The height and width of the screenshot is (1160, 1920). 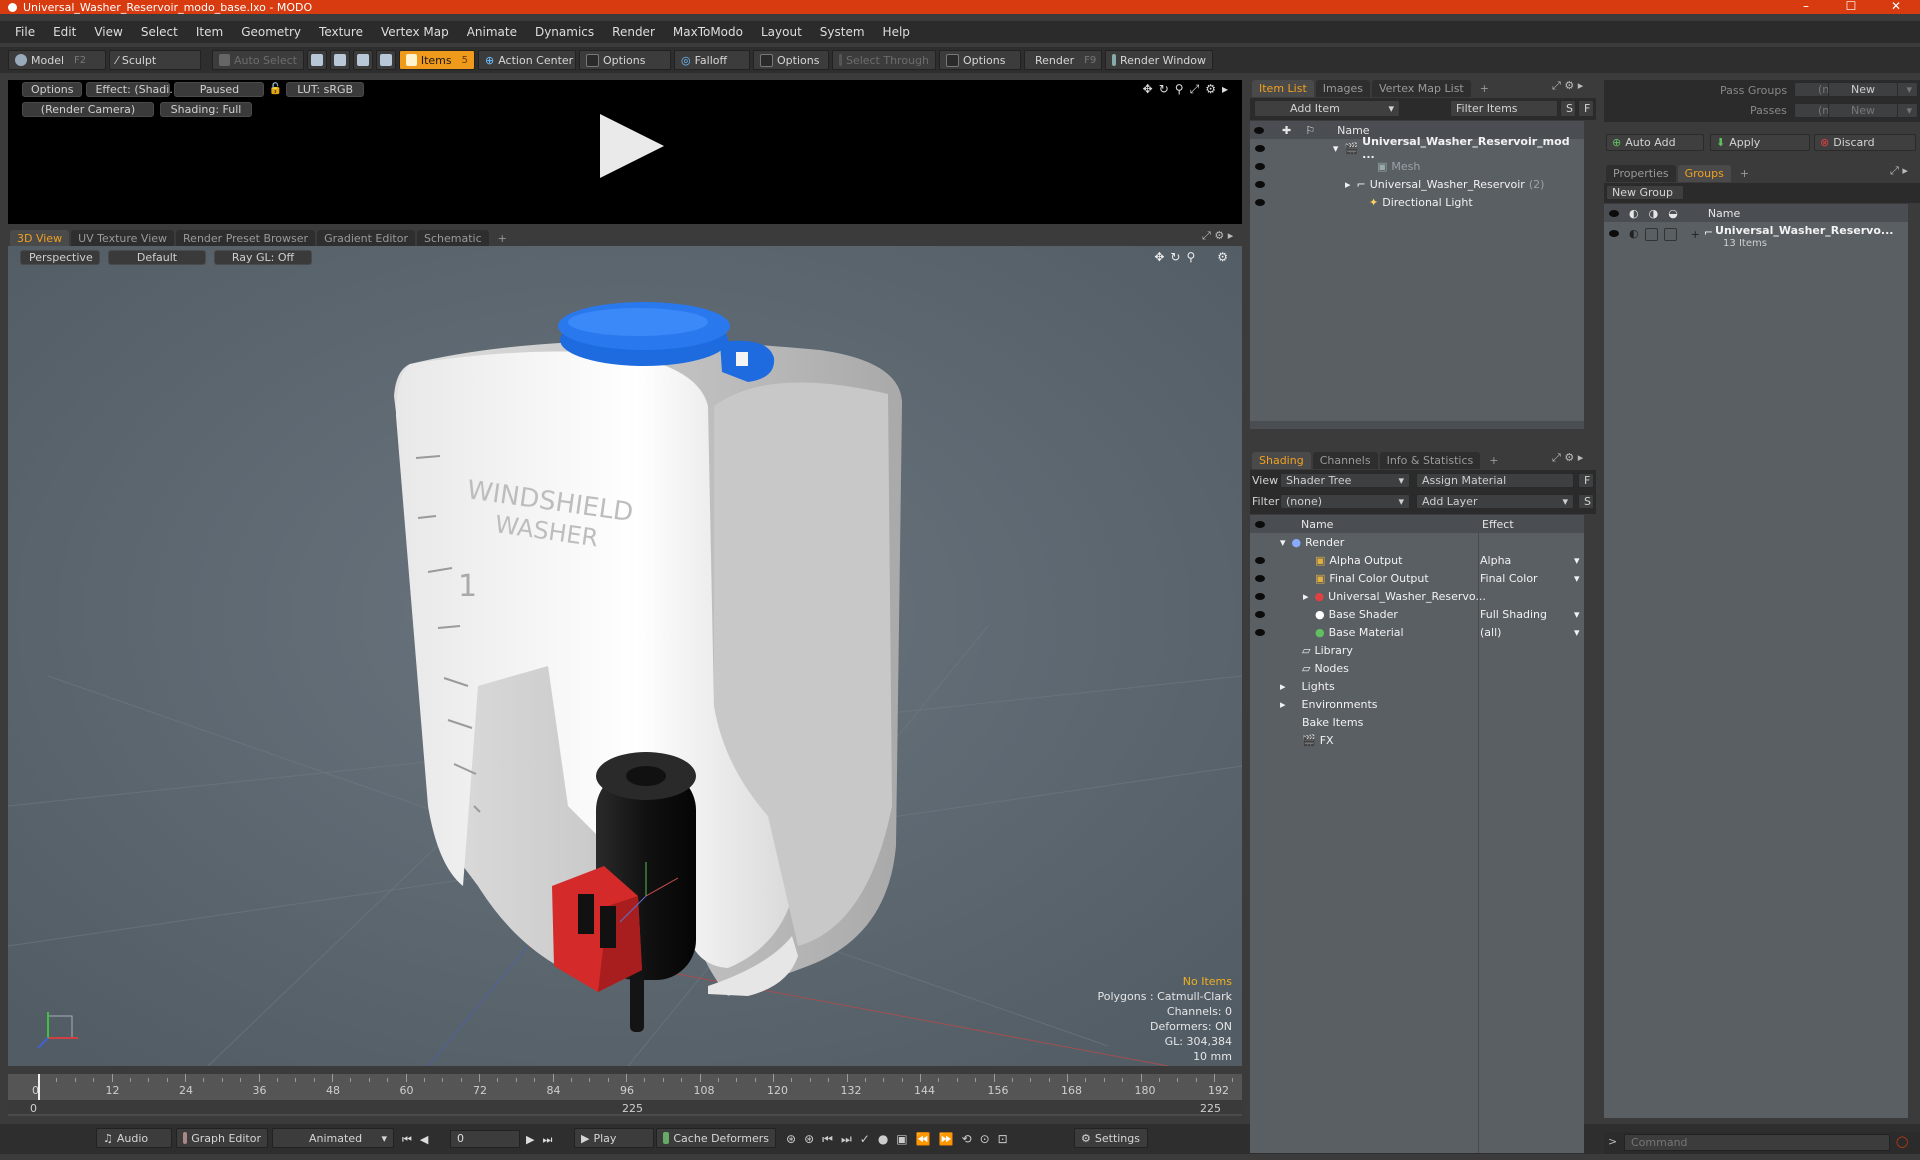 I want to click on loop-icon: ⟲, so click(x=967, y=1139).